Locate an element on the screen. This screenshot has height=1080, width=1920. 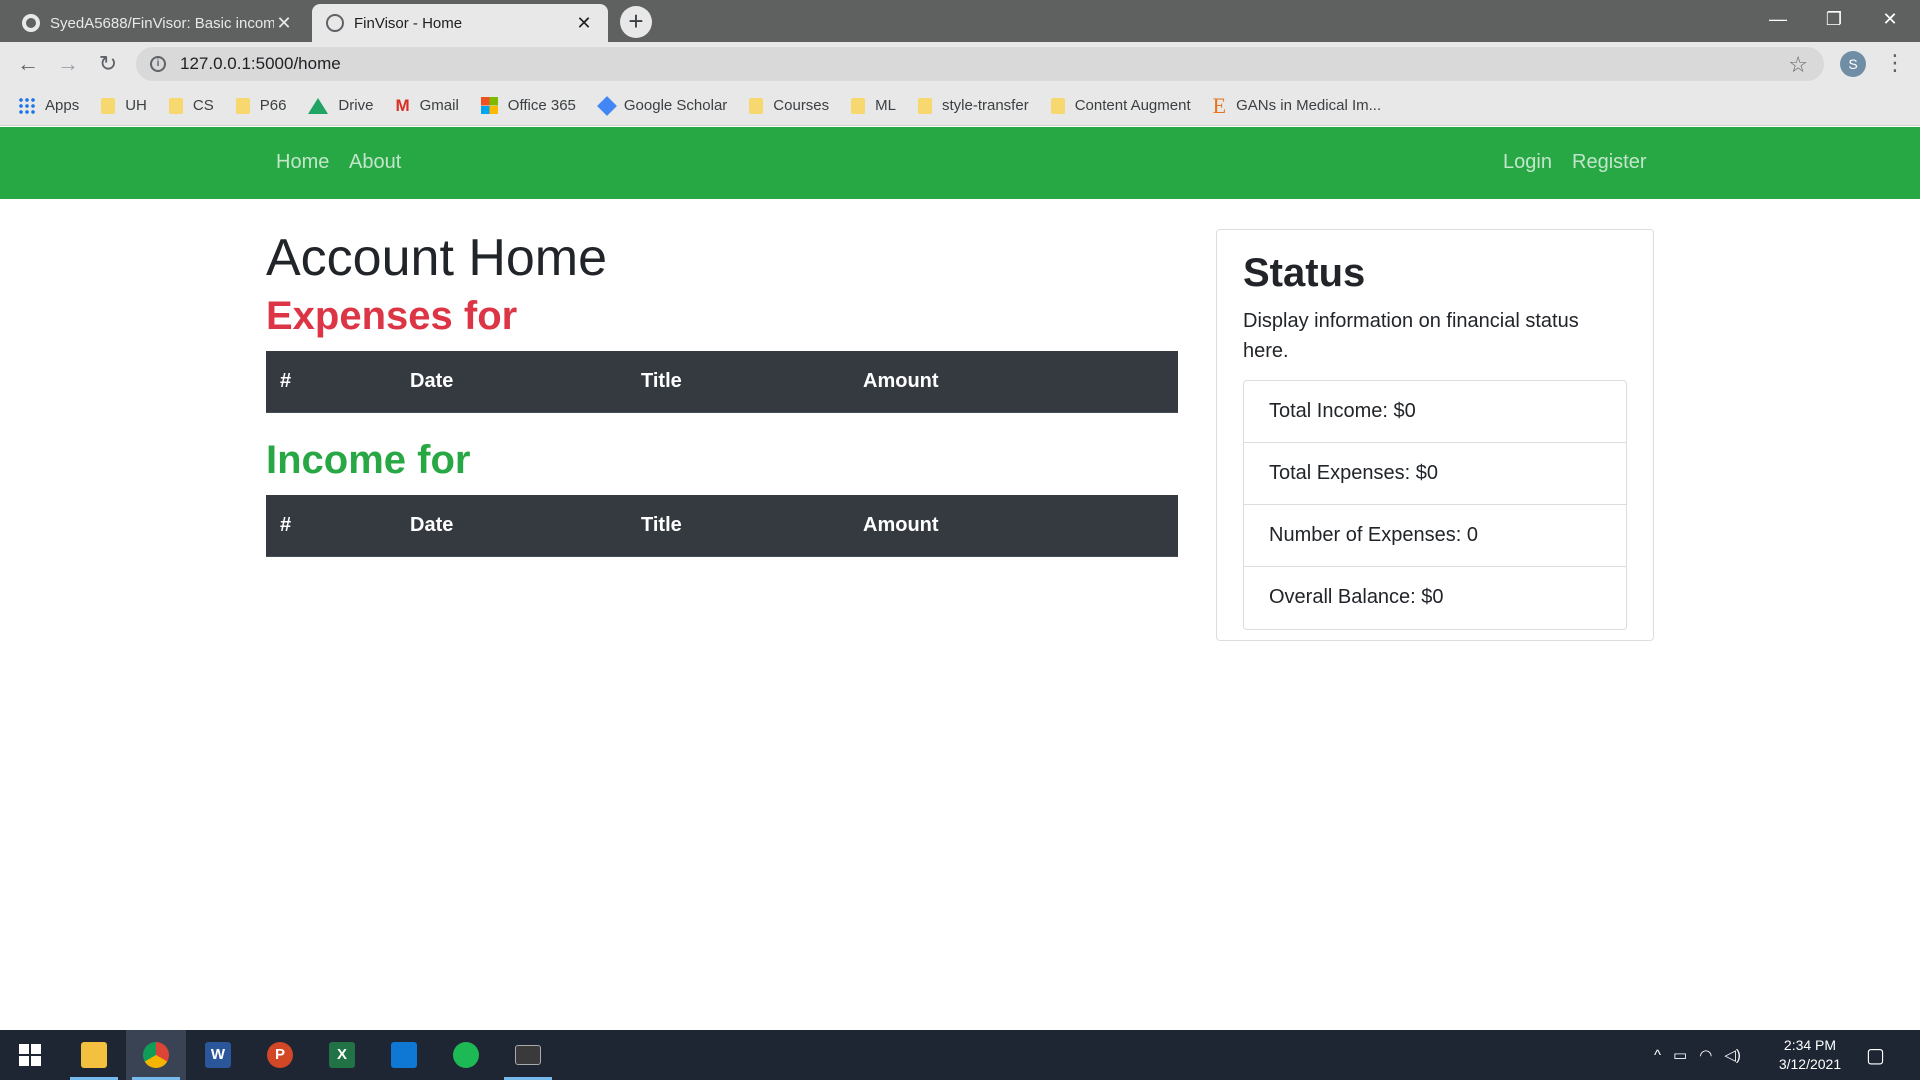
file-explorer-button is located at coordinates (94, 1055).